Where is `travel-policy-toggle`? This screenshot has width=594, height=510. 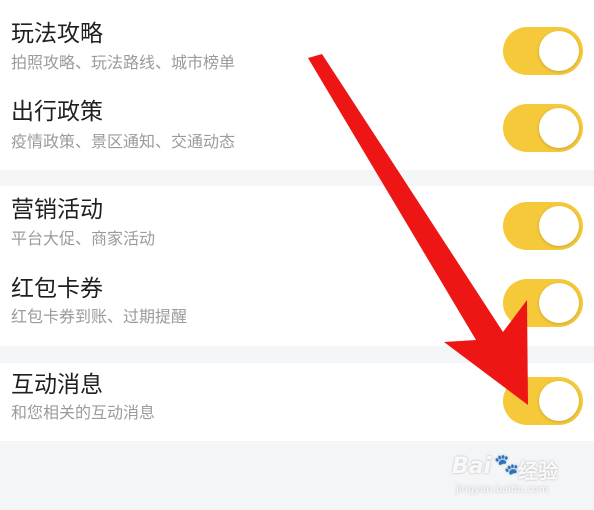
travel-policy-toggle is located at coordinates (543, 128).